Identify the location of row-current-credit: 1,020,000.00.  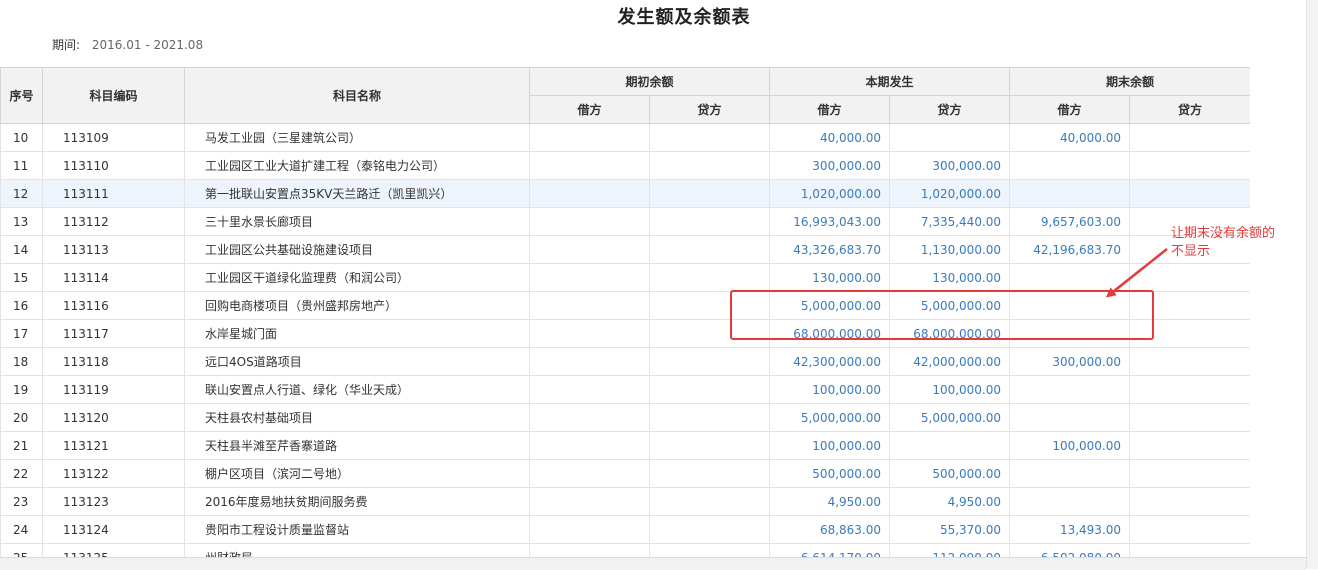
(950, 193).